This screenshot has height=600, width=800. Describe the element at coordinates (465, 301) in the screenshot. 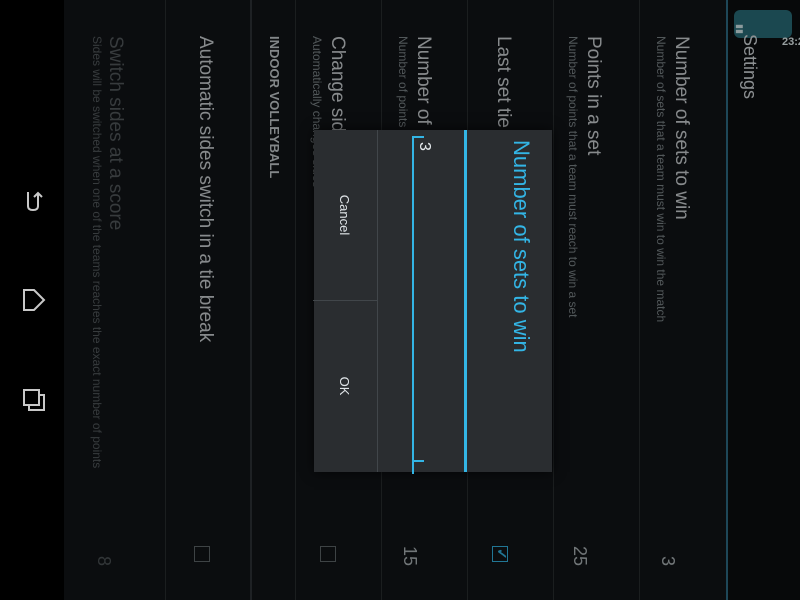

I see `dialog-divider` at that location.